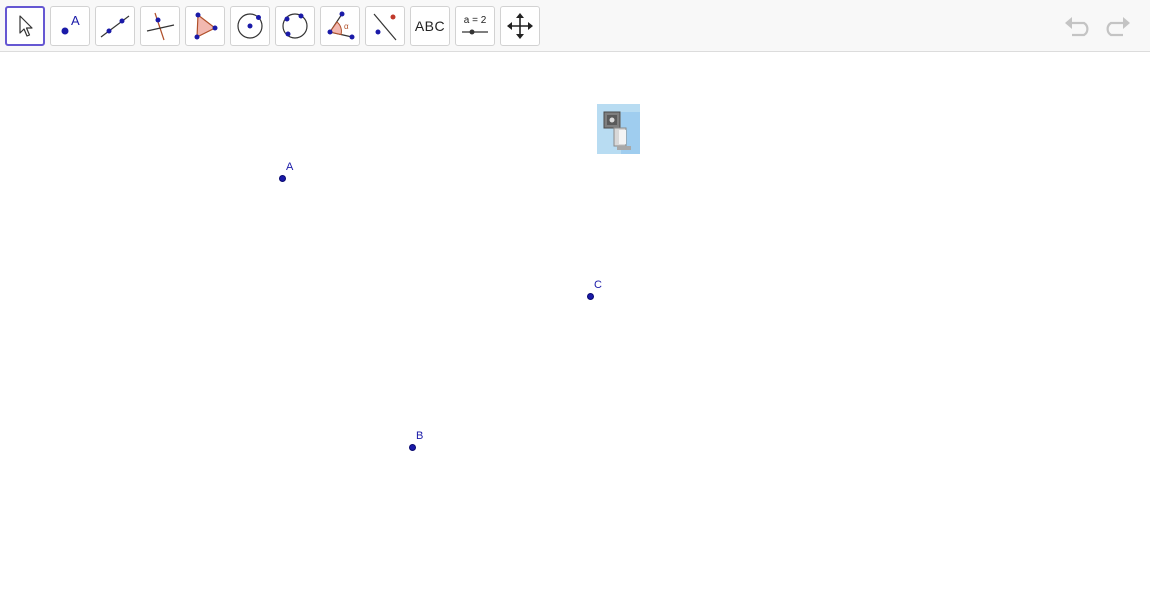 The image size is (1150, 602). What do you see at coordinates (412, 447) in the screenshot?
I see `point-b` at bounding box center [412, 447].